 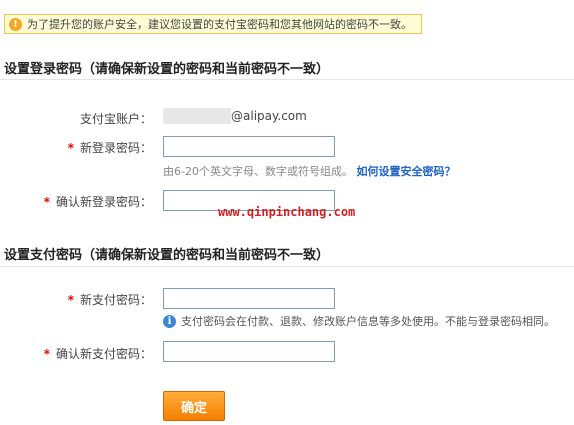 I want to click on account-suffix: @alipay.com, so click(x=269, y=116).